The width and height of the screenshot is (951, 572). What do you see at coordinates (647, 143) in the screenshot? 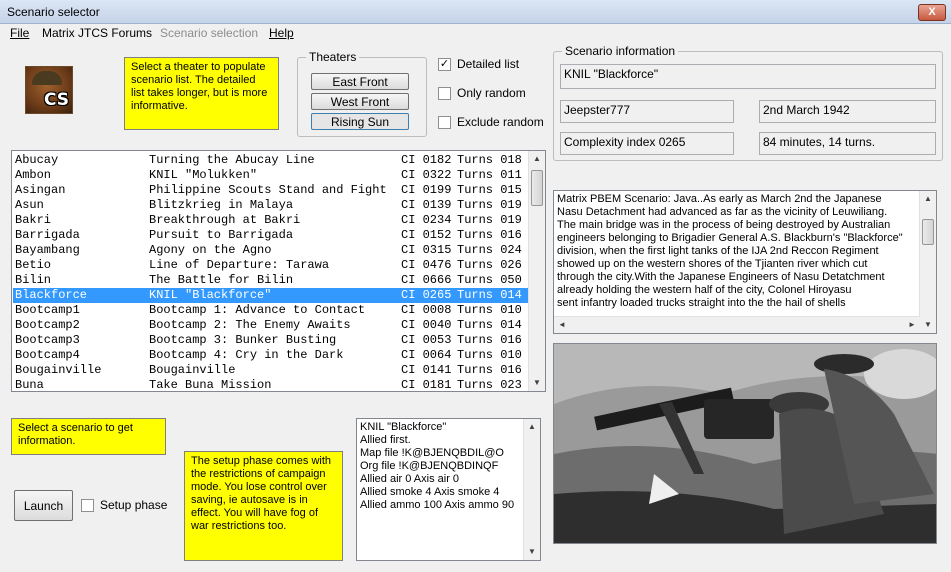
I see `complexity-field: Complexity index 0265` at bounding box center [647, 143].